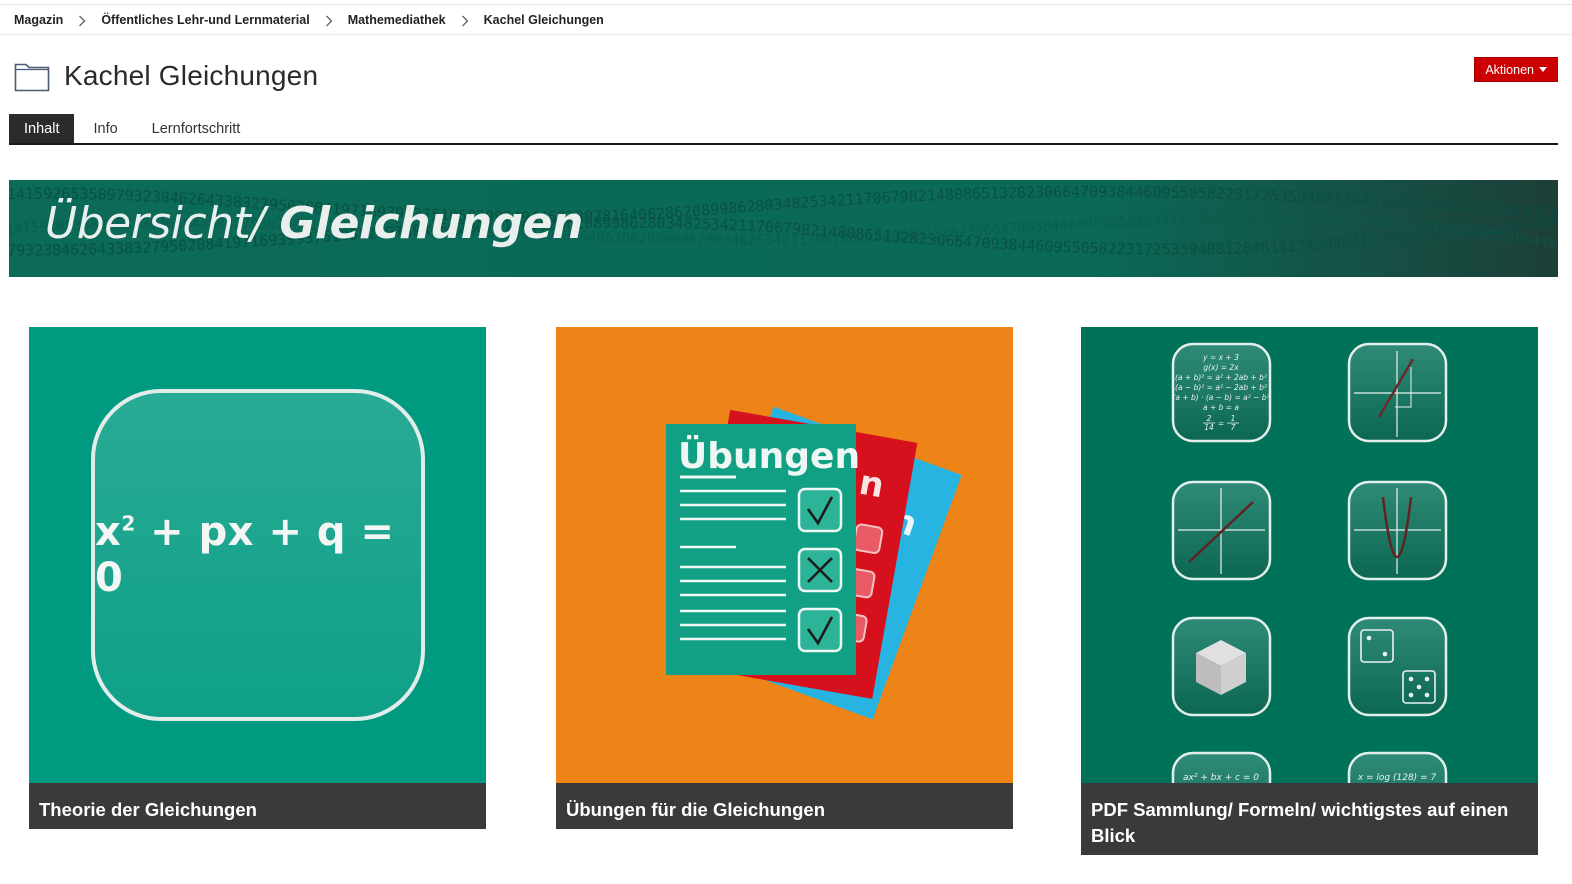  I want to click on svg-text: 14, so click(1209, 427).